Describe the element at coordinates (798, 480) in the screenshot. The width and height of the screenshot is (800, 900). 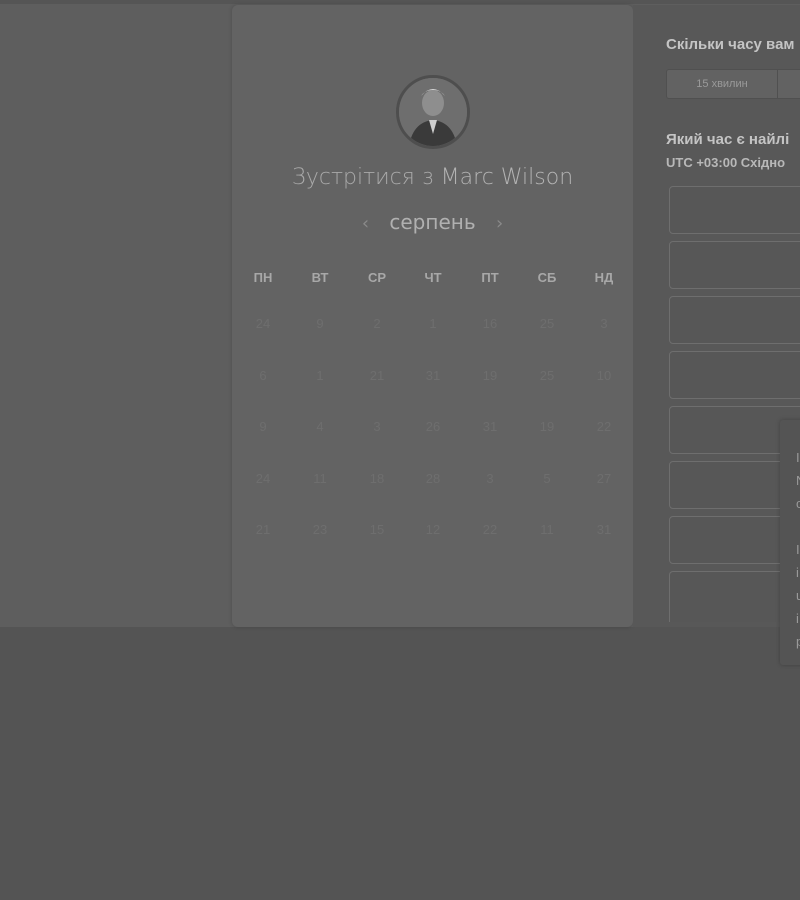
I see `popover-text: N` at that location.